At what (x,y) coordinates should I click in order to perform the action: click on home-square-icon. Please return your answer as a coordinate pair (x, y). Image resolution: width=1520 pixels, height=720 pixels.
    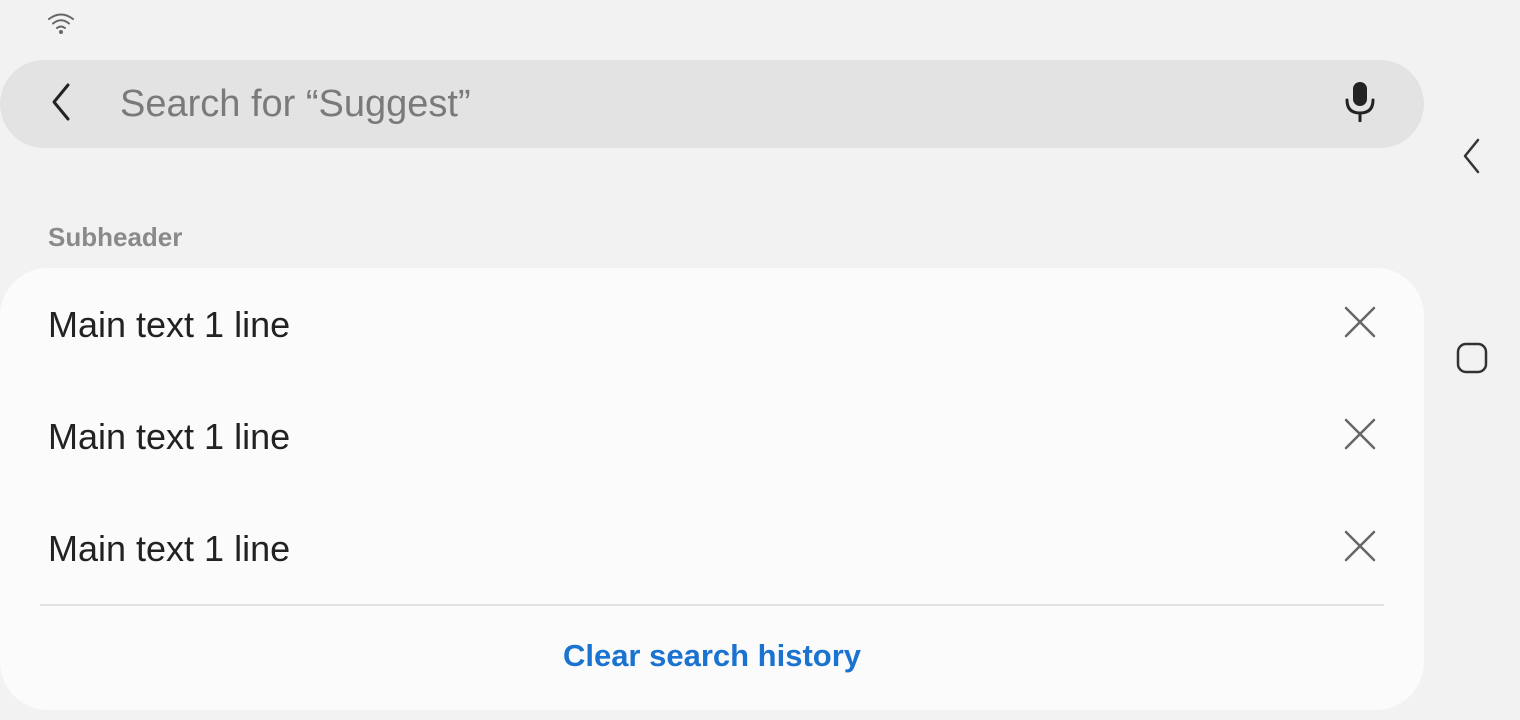
    Looking at the image, I should click on (1472, 360).